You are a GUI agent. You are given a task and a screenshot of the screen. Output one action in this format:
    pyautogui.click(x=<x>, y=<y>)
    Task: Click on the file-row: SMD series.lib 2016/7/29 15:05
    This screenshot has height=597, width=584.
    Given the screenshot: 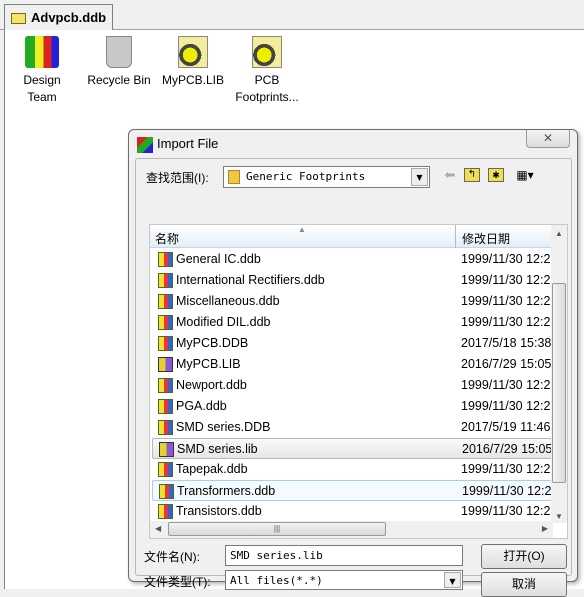 What is the action you would take?
    pyautogui.click(x=352, y=448)
    